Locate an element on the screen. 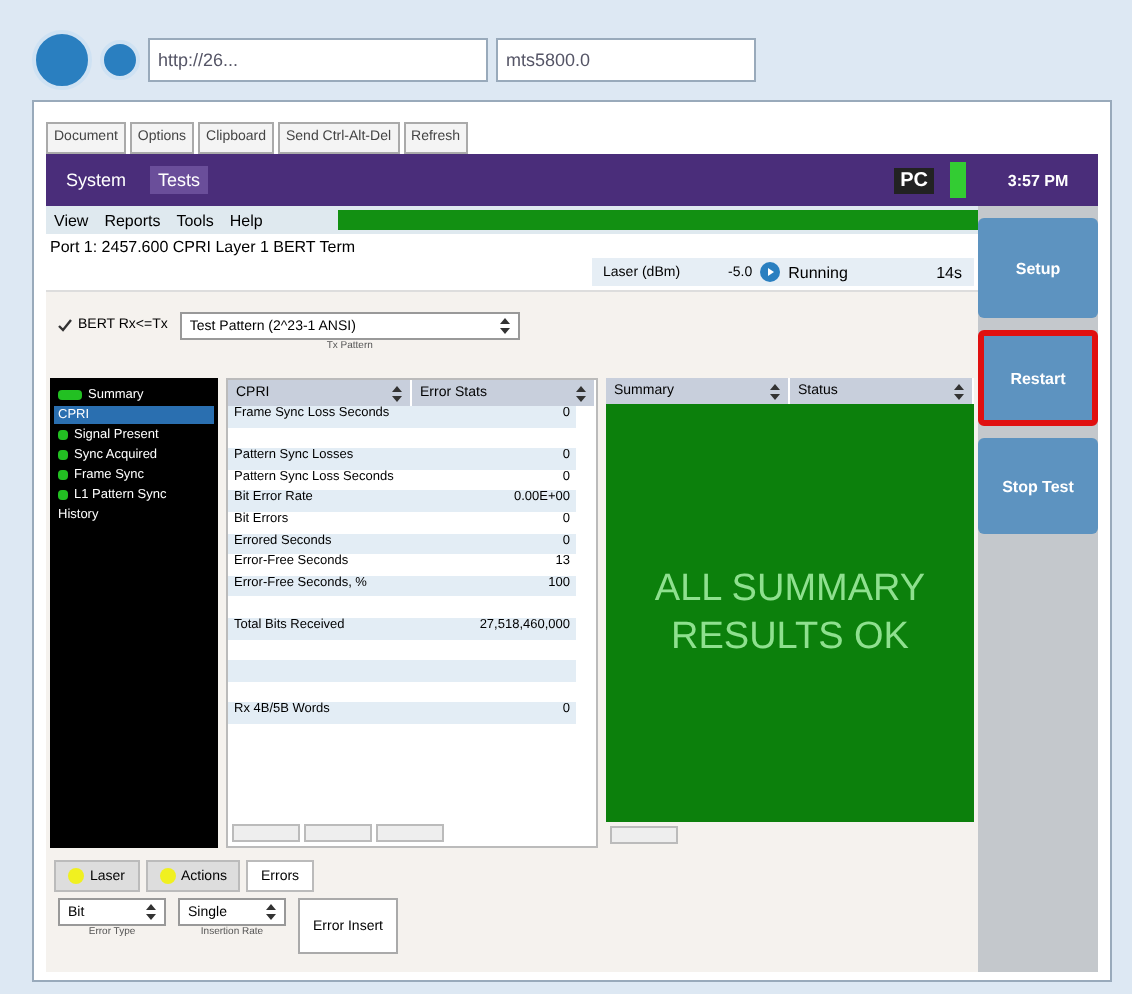 The width and height of the screenshot is (1132, 994). checkmark-icon is located at coordinates (65, 325).